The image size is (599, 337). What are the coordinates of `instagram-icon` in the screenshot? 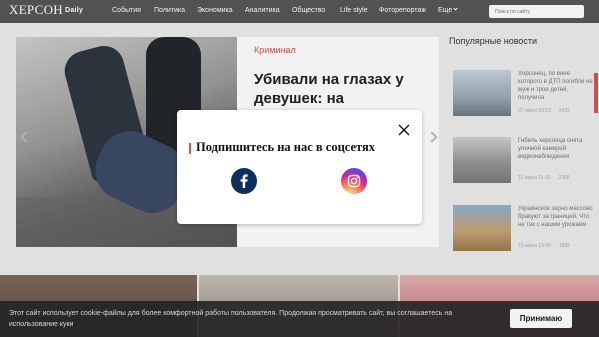 It's located at (354, 181).